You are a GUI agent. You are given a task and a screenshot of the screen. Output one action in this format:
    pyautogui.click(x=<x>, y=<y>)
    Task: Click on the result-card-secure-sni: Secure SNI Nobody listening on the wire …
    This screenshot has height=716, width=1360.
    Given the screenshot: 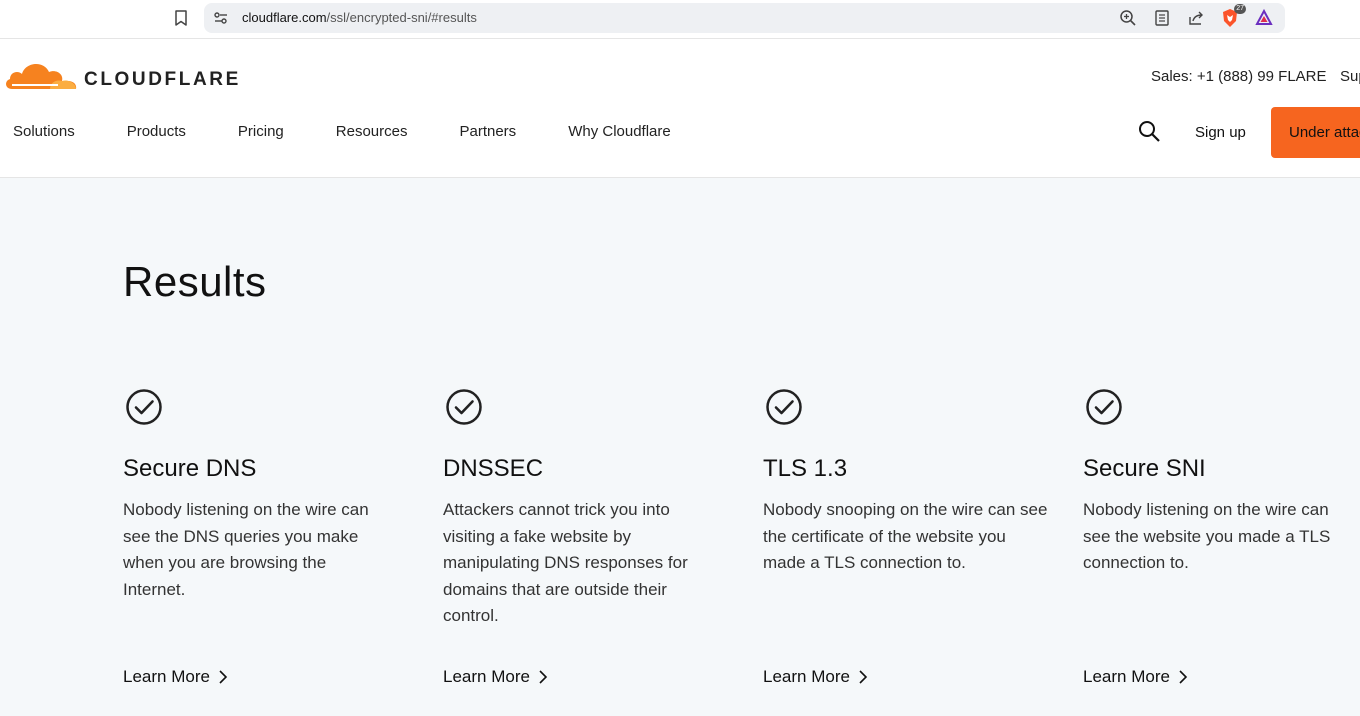 What is the action you would take?
    pyautogui.click(x=1218, y=482)
    